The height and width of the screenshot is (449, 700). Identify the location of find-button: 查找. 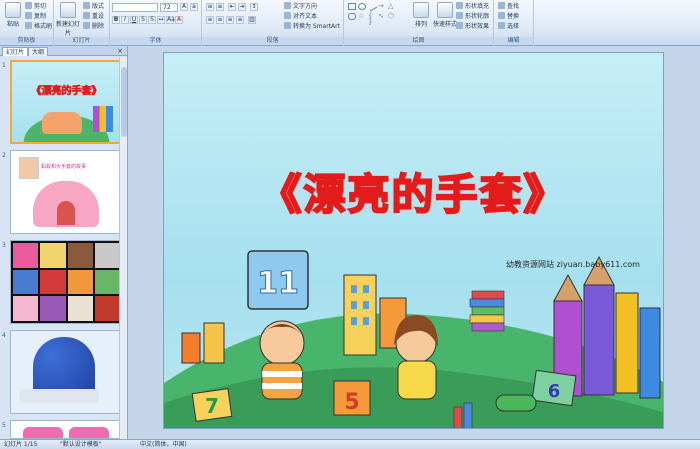
(508, 6).